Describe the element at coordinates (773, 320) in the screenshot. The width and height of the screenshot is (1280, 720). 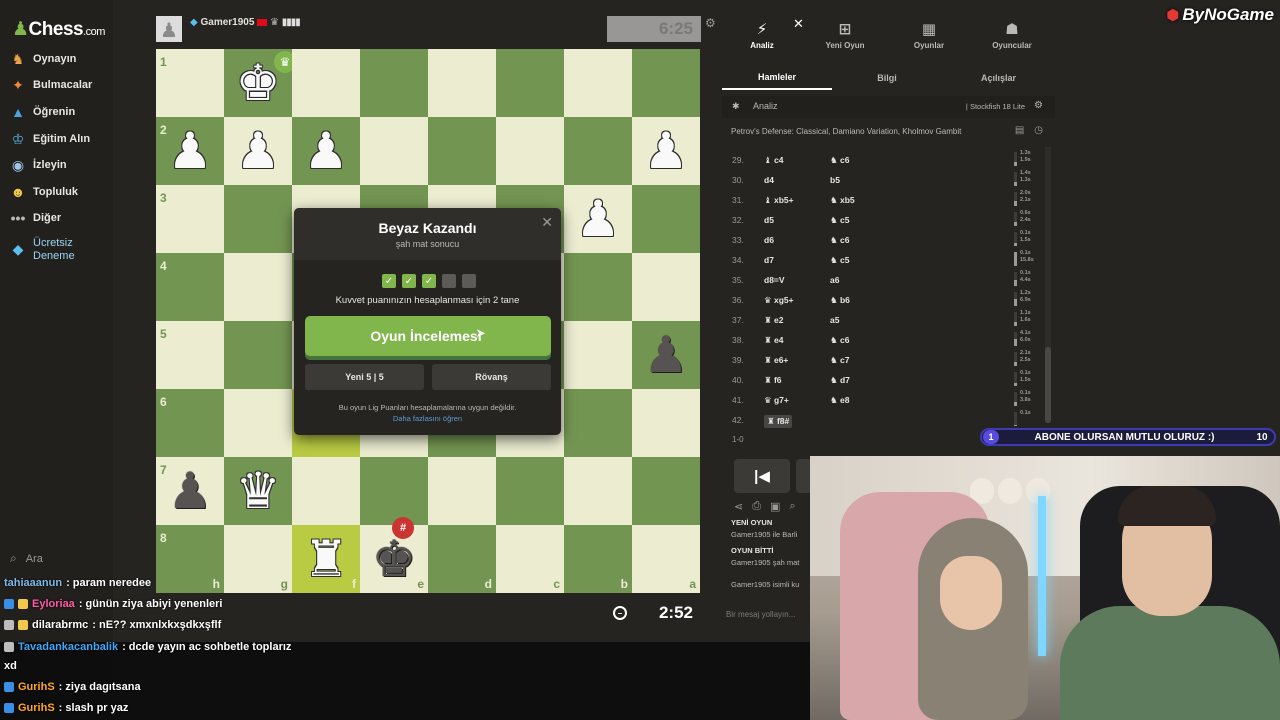
I see `white-move: ♜ e2` at that location.